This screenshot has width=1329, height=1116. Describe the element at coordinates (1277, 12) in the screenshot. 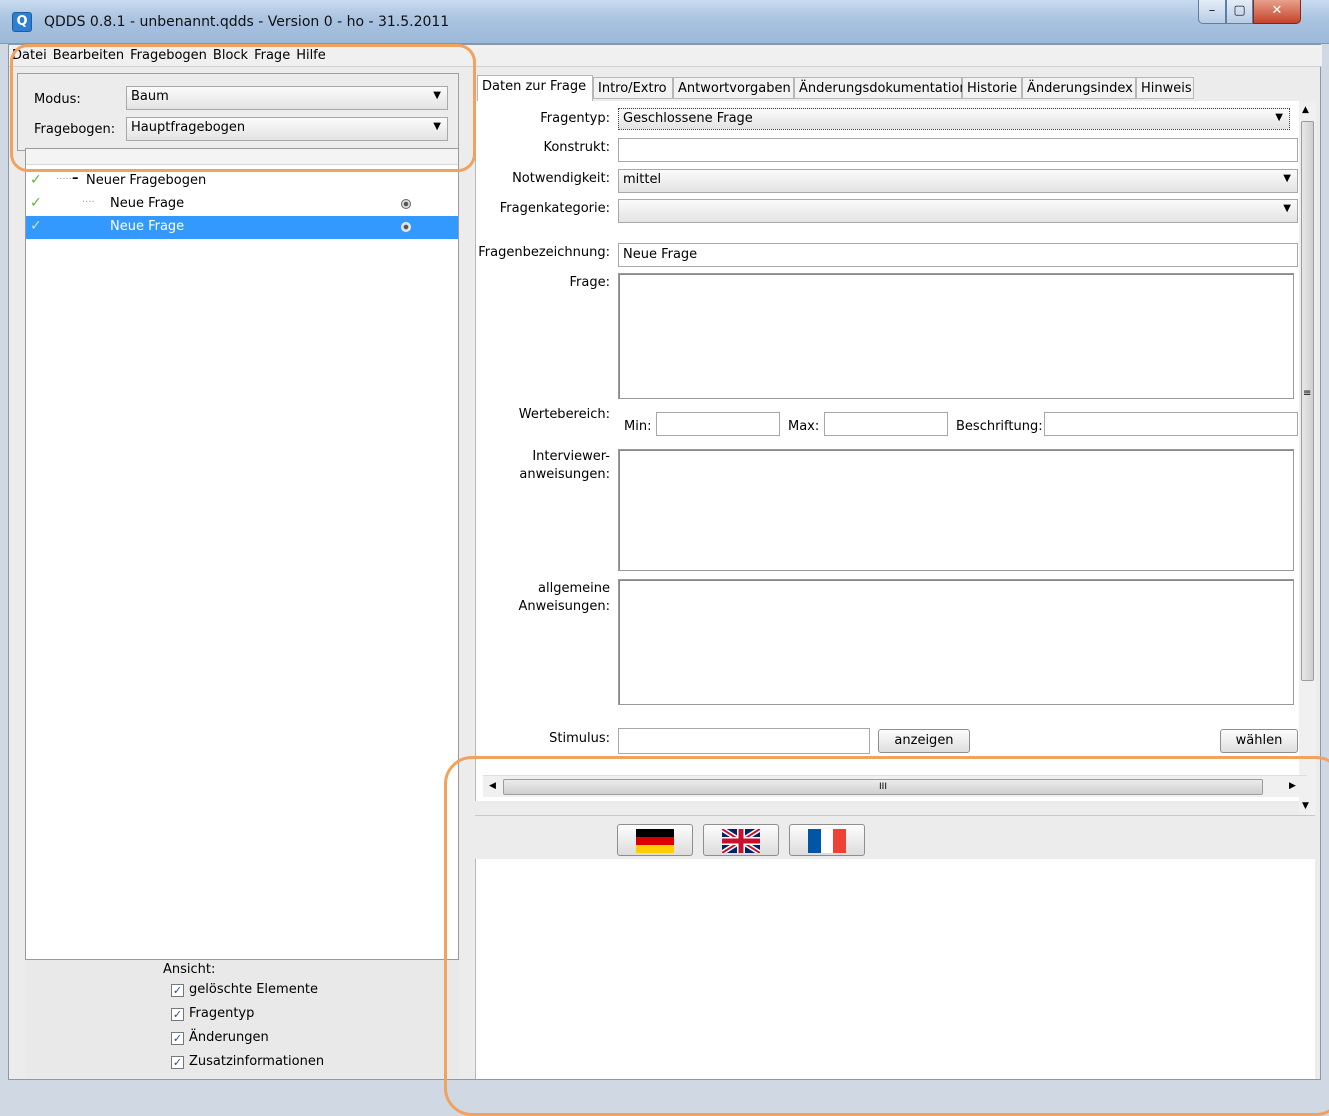

I see `close-button: ✕` at that location.